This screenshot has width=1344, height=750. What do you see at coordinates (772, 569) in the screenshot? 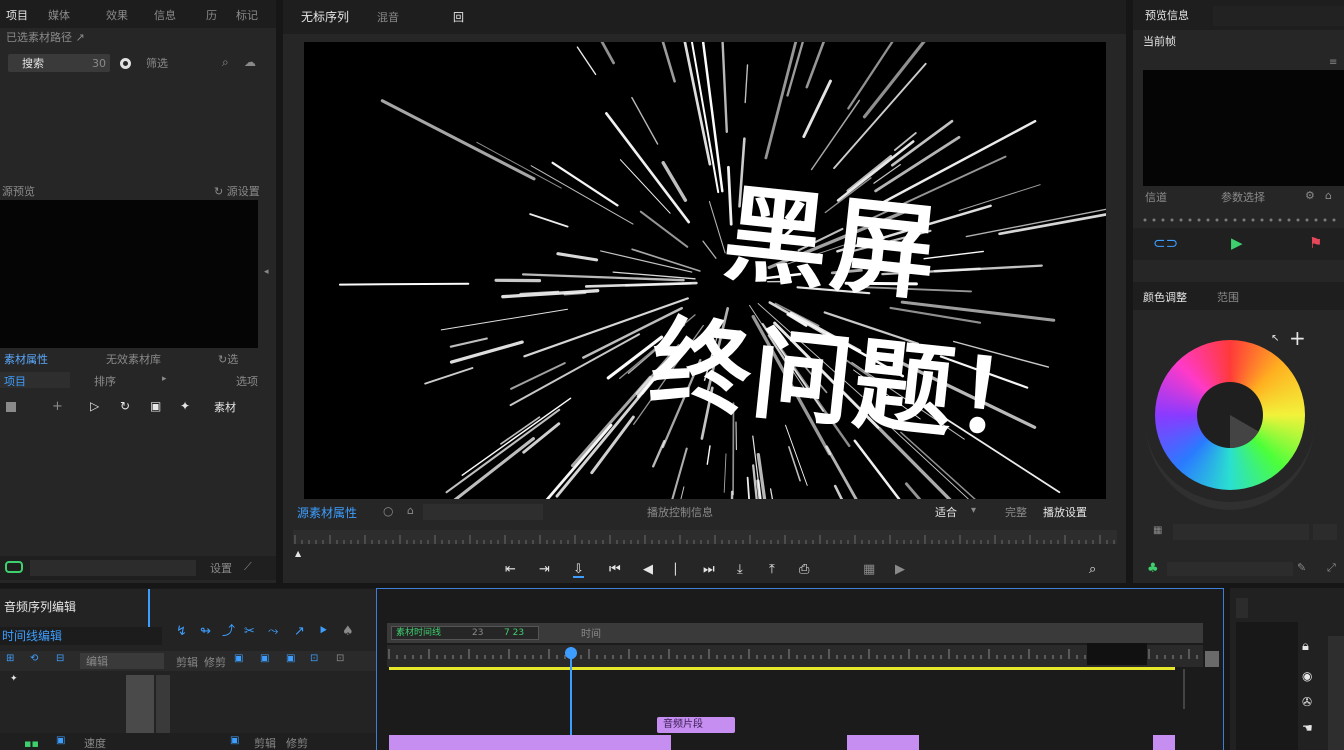
I see `overwrite-icon: ⤒` at bounding box center [772, 569].